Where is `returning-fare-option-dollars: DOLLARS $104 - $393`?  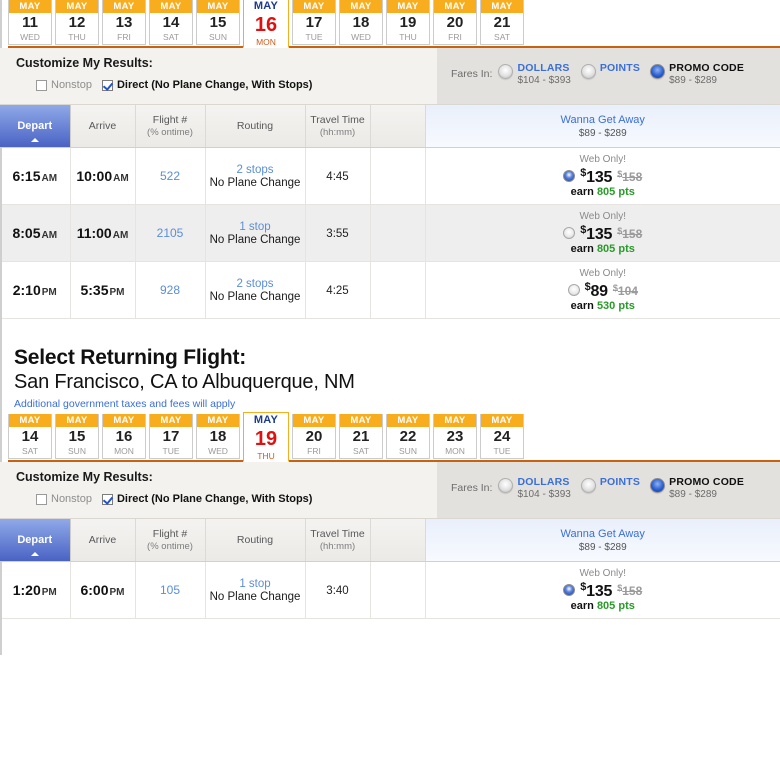 returning-fare-option-dollars: DOLLARS $104 - $393 is located at coordinates (534, 488).